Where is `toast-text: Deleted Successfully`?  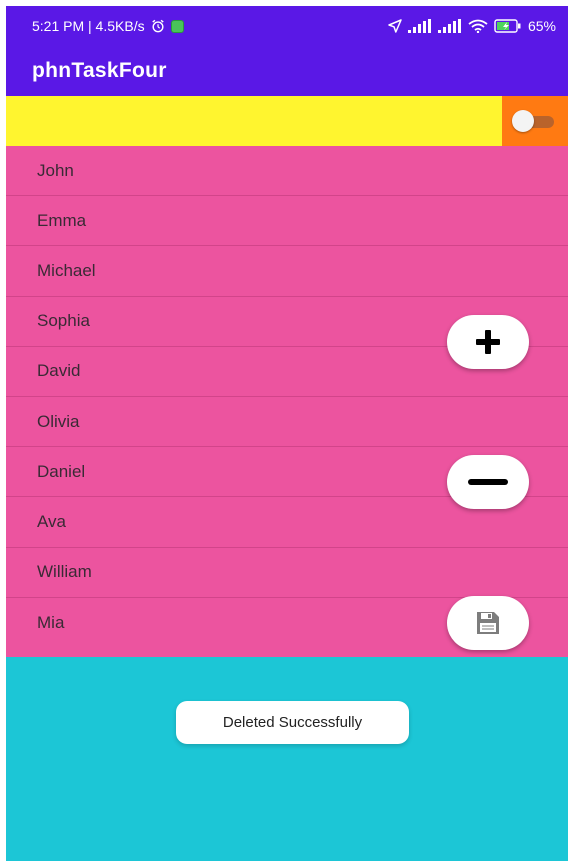
toast-text: Deleted Successfully is located at coordinates (292, 722).